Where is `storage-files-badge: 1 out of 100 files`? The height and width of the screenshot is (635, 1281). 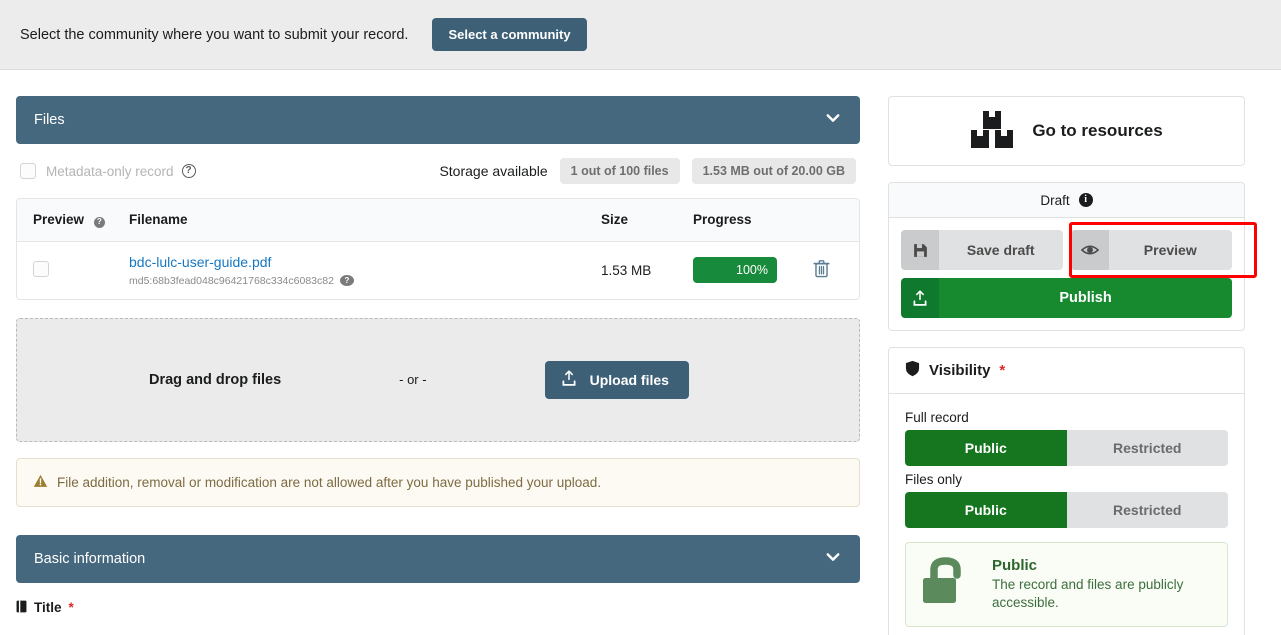 storage-files-badge: 1 out of 100 files is located at coordinates (619, 171).